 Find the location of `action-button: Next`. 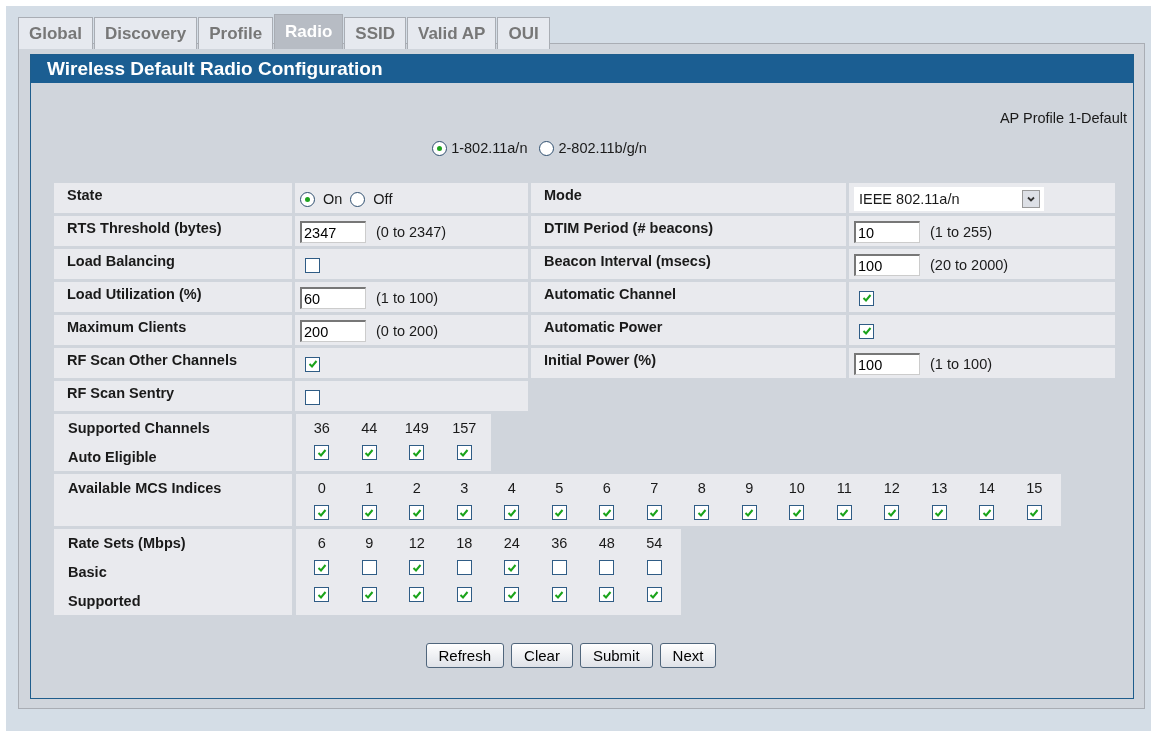

action-button: Next is located at coordinates (688, 655).